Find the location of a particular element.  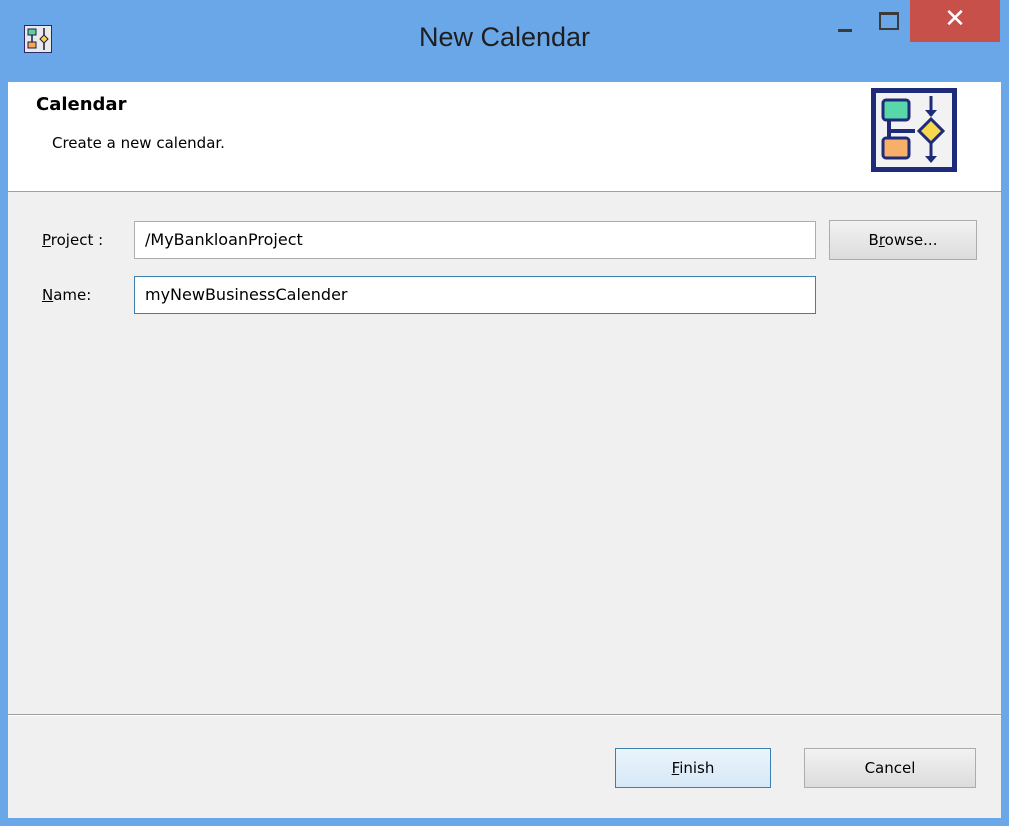

finish-button: Finish is located at coordinates (693, 768).